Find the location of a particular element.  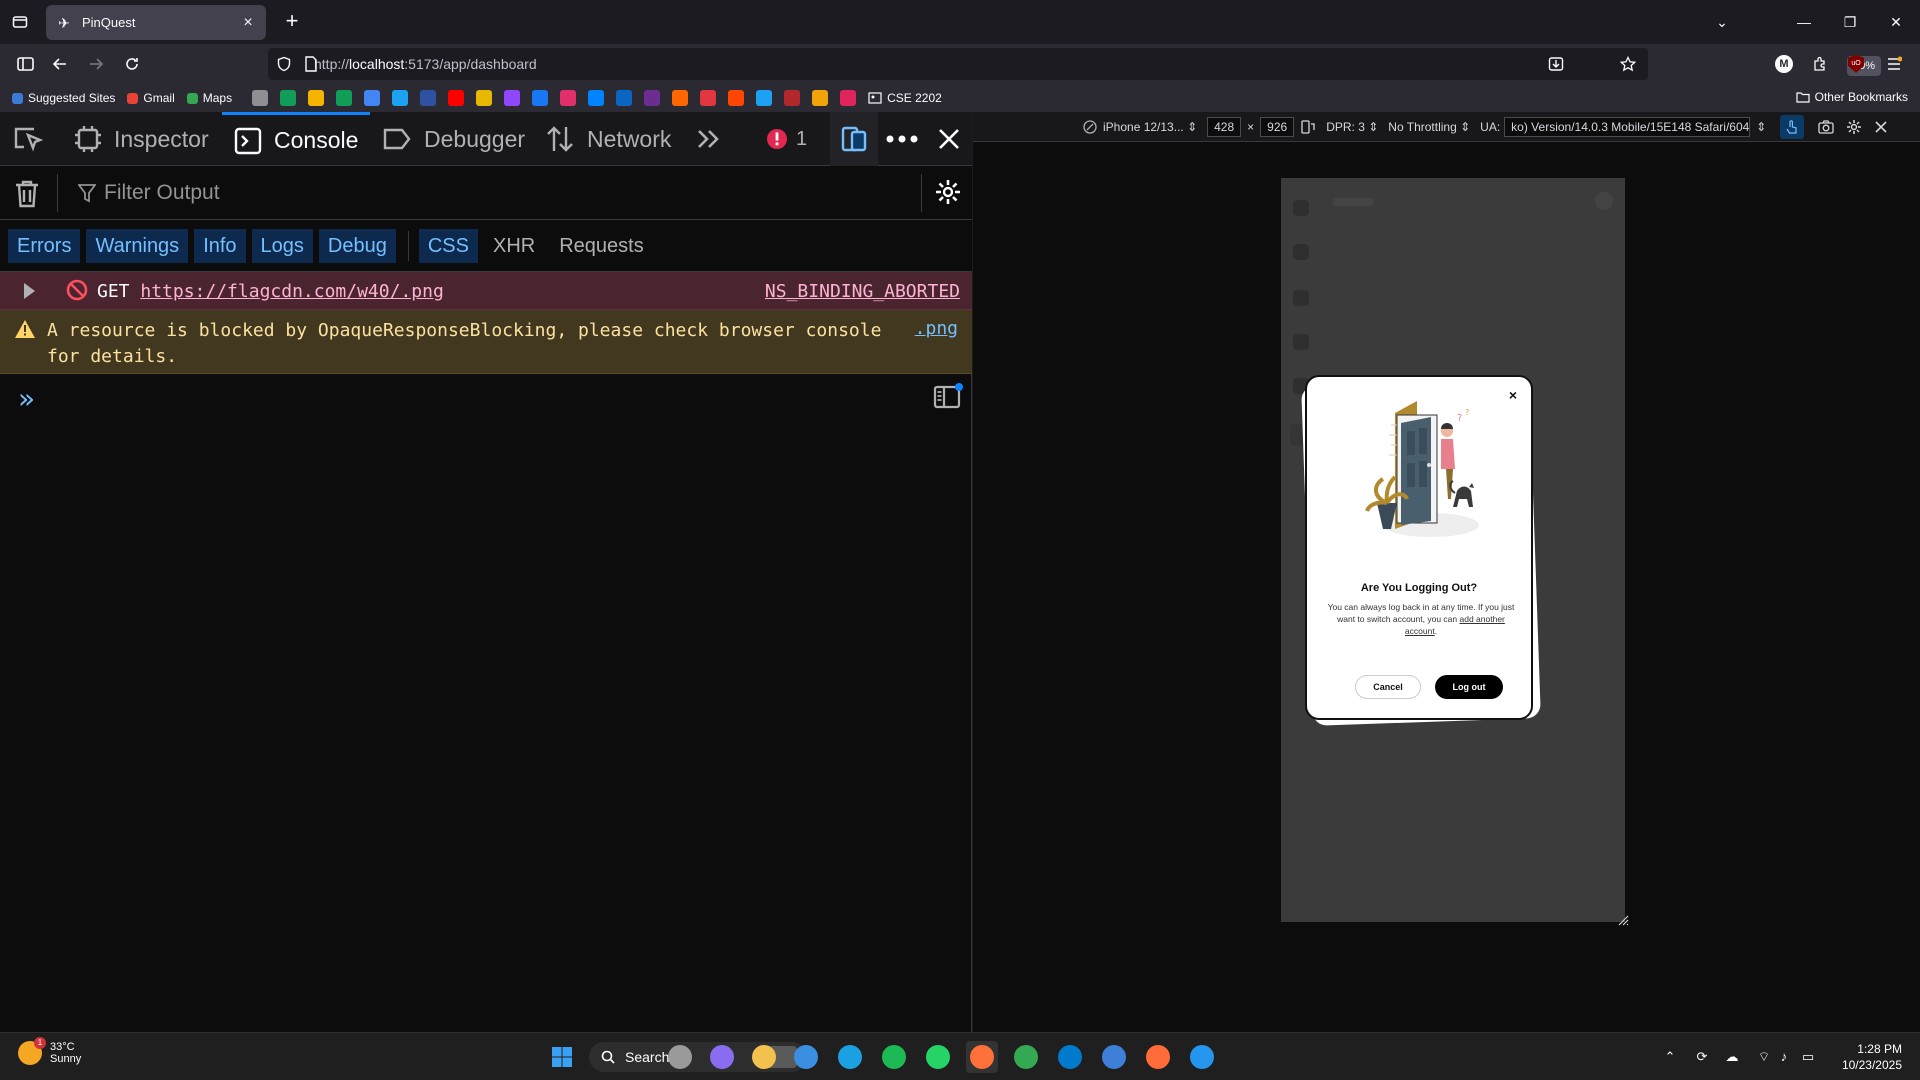

chrome-icon is located at coordinates (1026, 1057).